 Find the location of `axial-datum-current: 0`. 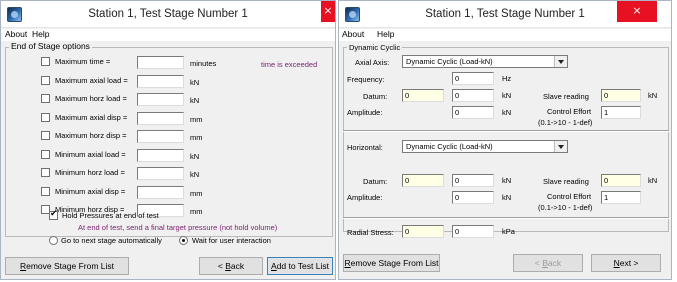

axial-datum-current: 0 is located at coordinates (423, 95).